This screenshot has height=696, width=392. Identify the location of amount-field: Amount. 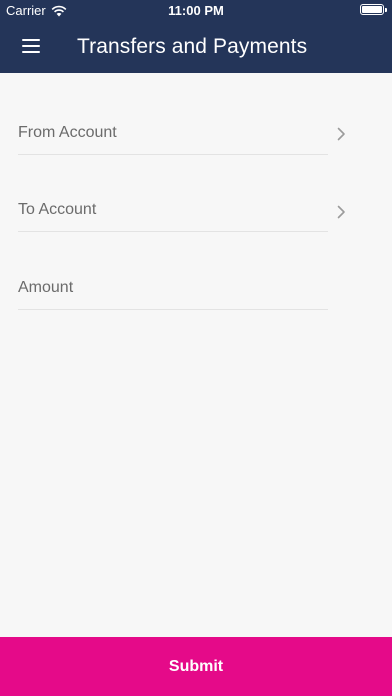
(173, 290).